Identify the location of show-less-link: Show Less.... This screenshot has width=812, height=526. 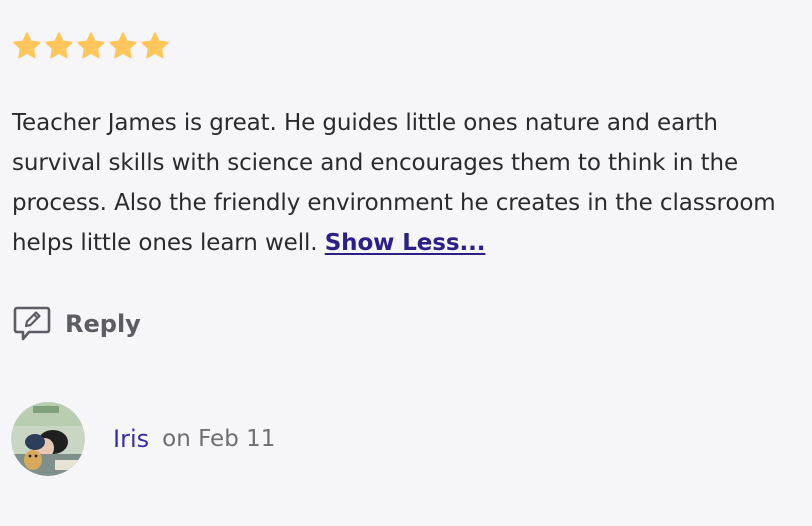
(405, 243).